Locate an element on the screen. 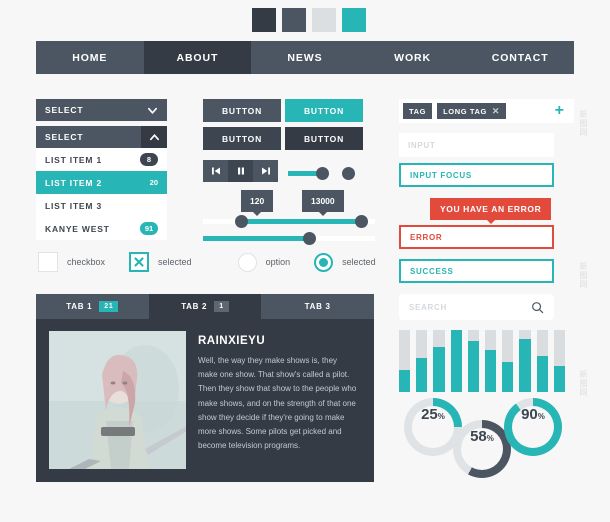 The image size is (610, 522). list-item: LIST ITEM 2 20 is located at coordinates (101, 182).